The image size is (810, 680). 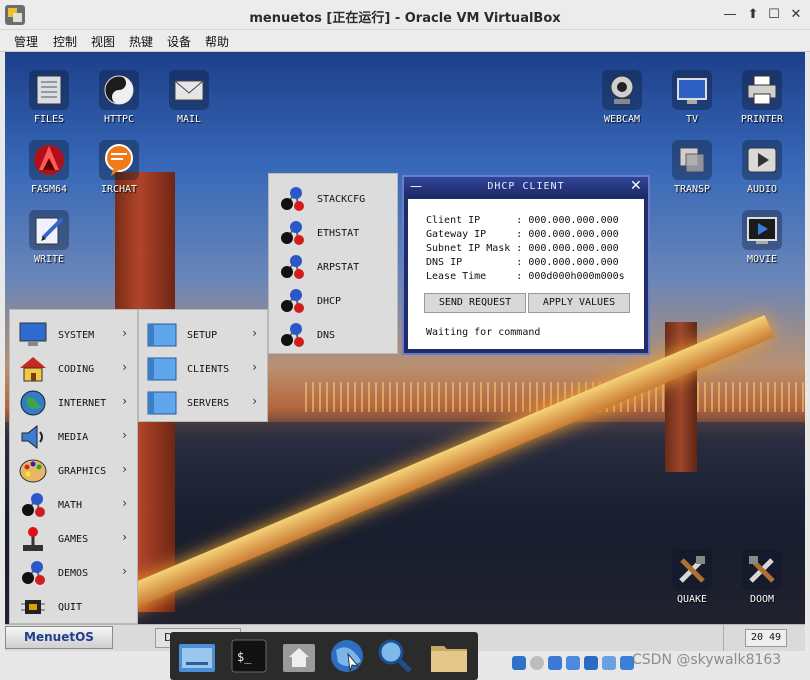 I want to click on house-icon, so click(x=33, y=369).